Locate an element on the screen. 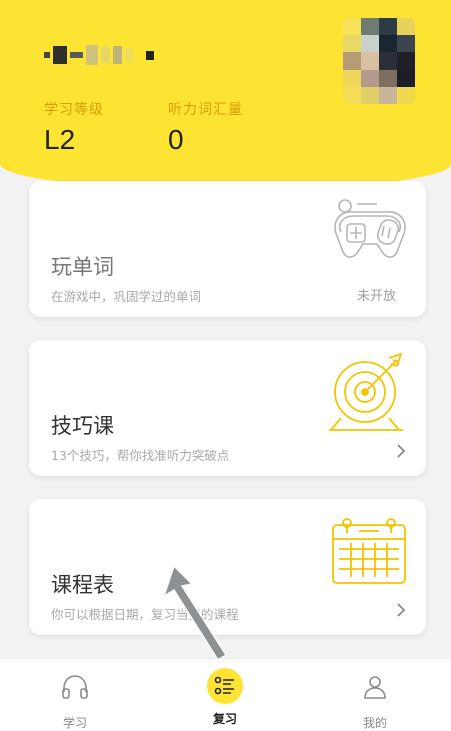 Image resolution: width=451 pixels, height=731 pixels. tab-review: 复习 is located at coordinates (225, 695).